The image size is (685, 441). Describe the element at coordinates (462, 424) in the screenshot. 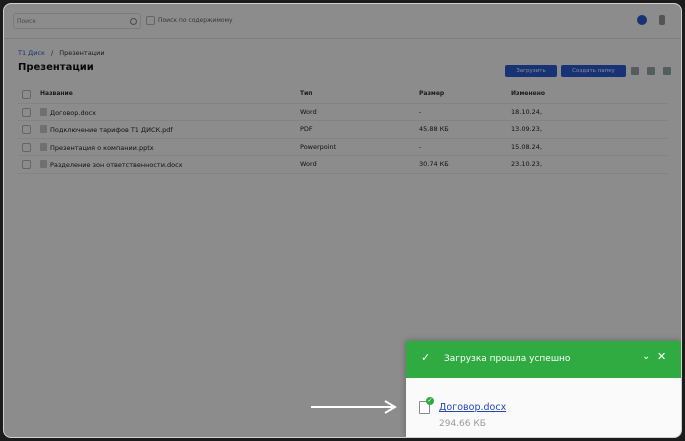

I see `uploaded-file-size: 294.66 КБ` at that location.